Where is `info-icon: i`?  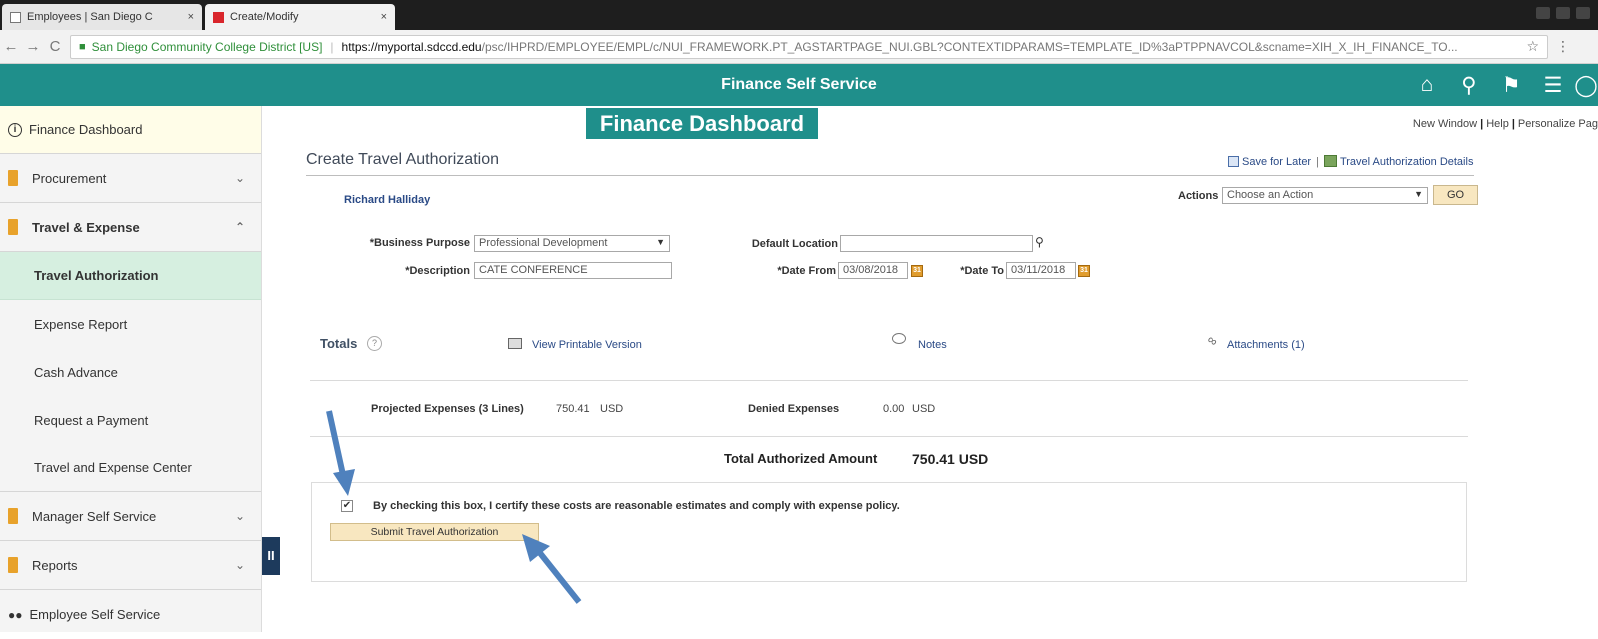 info-icon: i is located at coordinates (15, 129).